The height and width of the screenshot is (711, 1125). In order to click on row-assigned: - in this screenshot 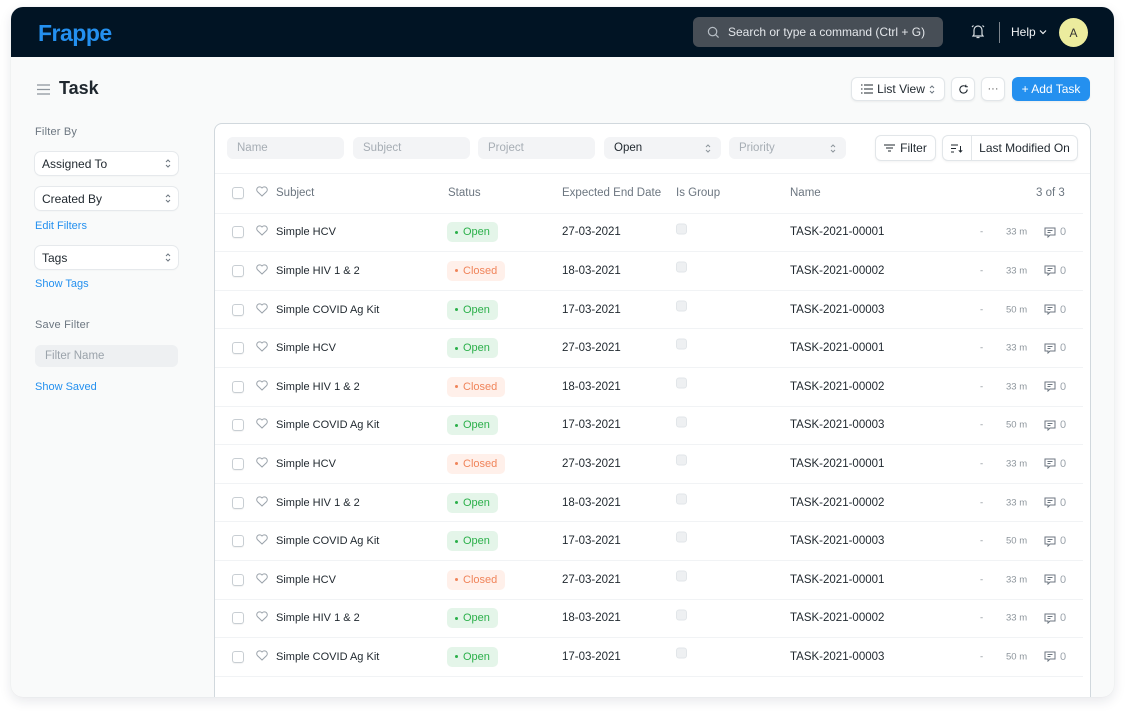, I will do `click(982, 541)`.